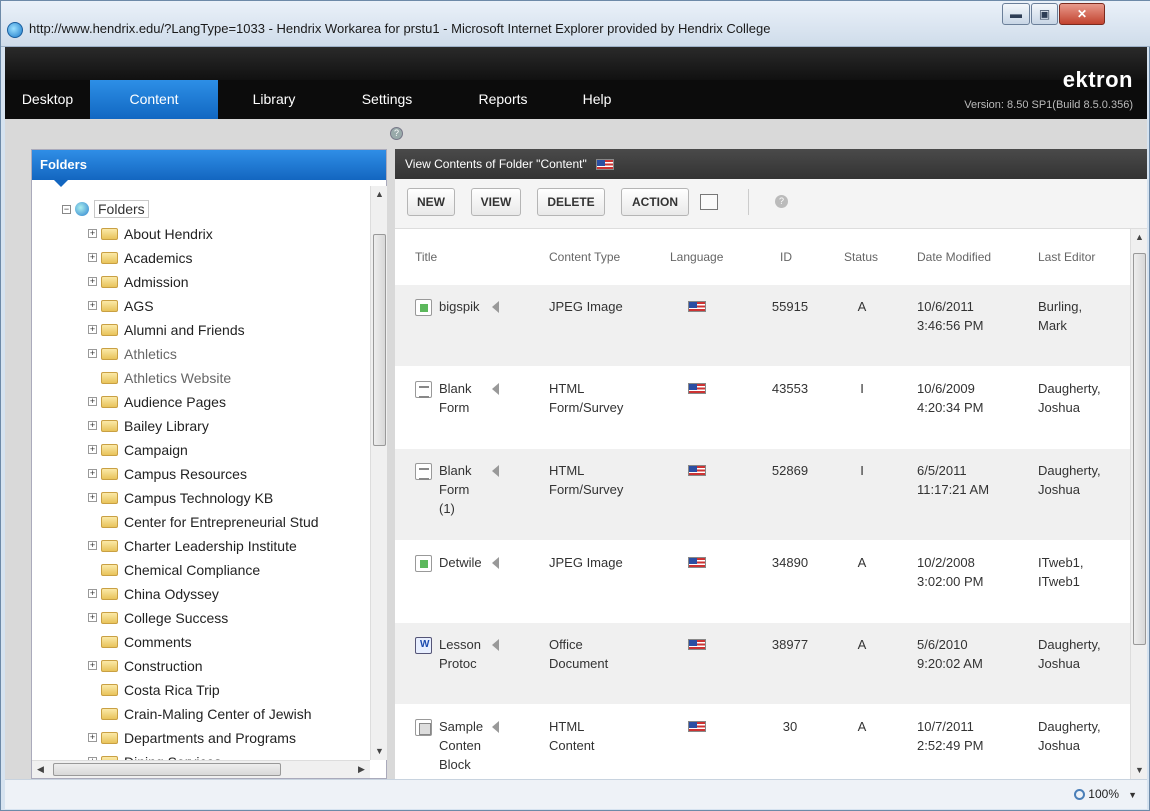 The image size is (1150, 811). Describe the element at coordinates (154, 99) in the screenshot. I see `tab-content: Content` at that location.